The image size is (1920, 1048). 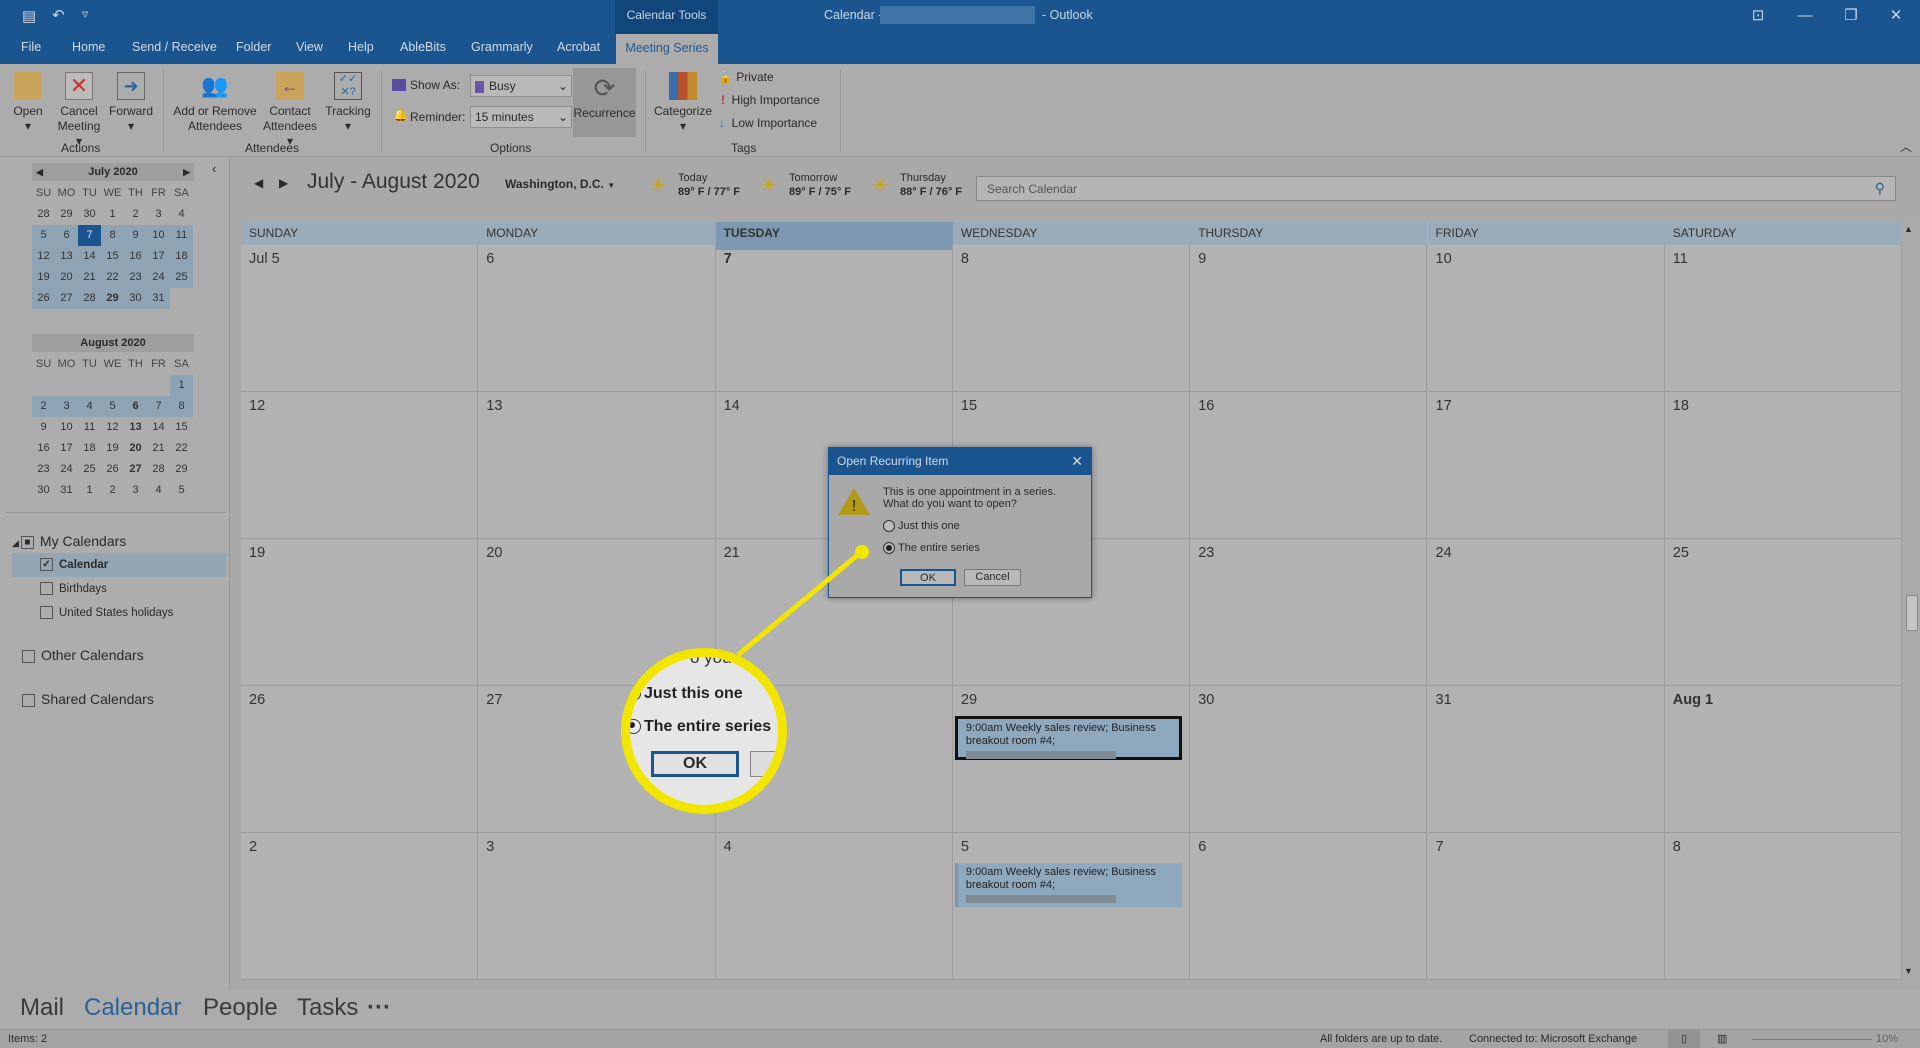 What do you see at coordinates (1309, 465) in the screenshot?
I see `day-cell: 16` at bounding box center [1309, 465].